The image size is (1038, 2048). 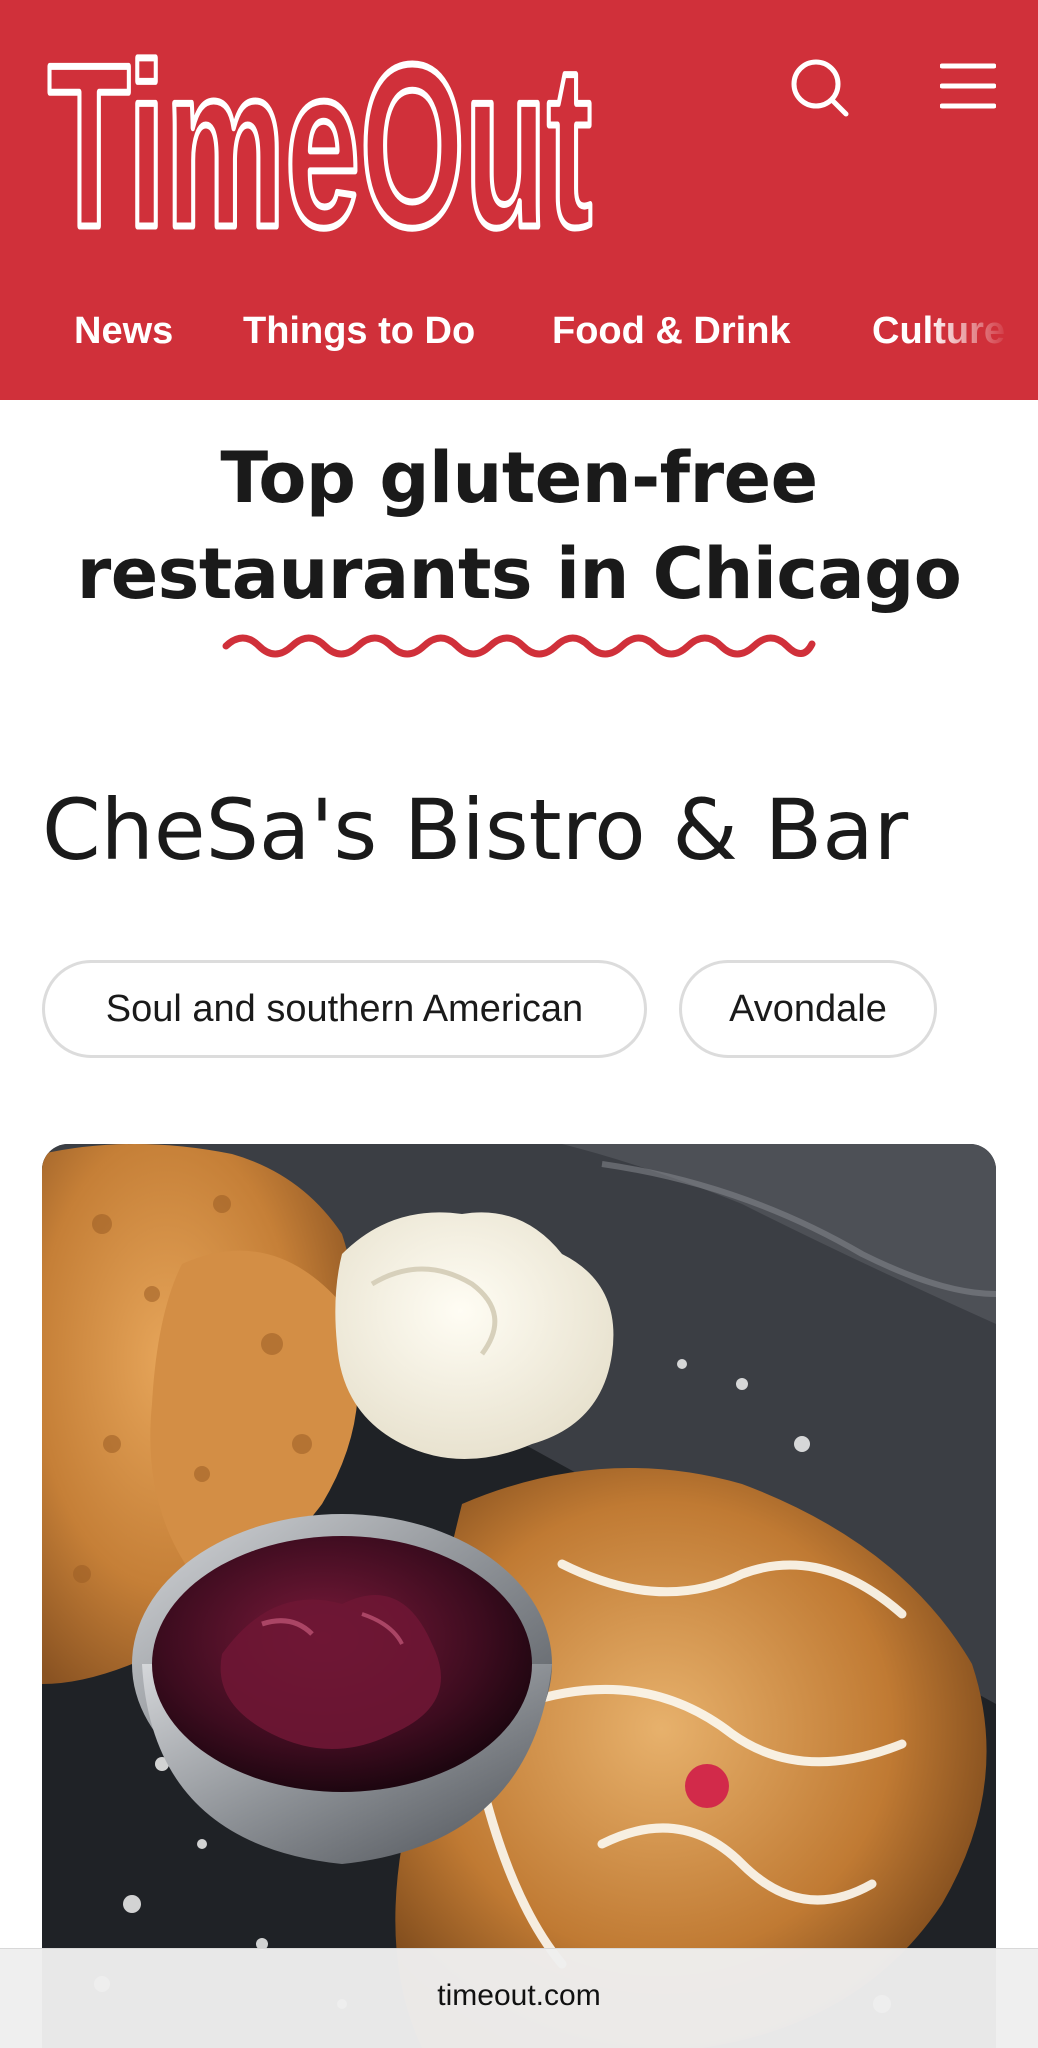 I want to click on svg-text: TimeOut, so click(x=320, y=138).